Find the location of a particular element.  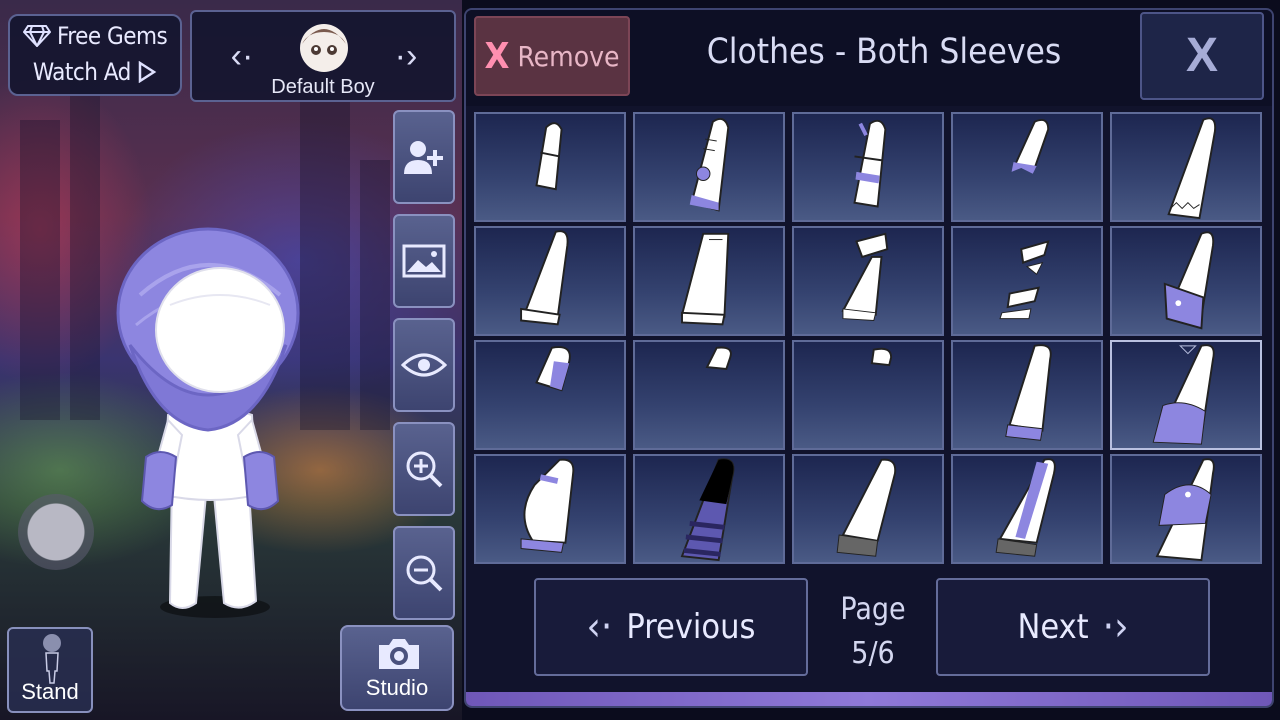

eye-icon is located at coordinates (424, 365).